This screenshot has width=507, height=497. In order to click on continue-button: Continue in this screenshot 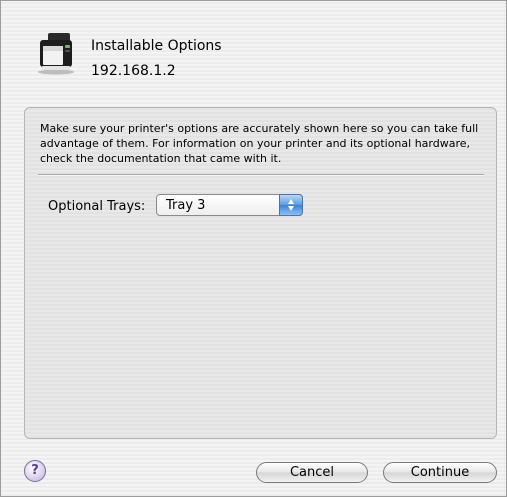, I will do `click(440, 472)`.